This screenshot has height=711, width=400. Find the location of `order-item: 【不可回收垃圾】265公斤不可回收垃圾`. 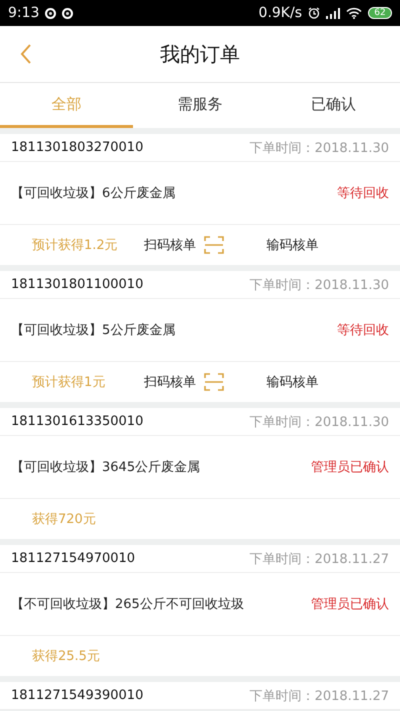

order-item: 【不可回收垃圾】265公斤不可回收垃圾 is located at coordinates (127, 604).